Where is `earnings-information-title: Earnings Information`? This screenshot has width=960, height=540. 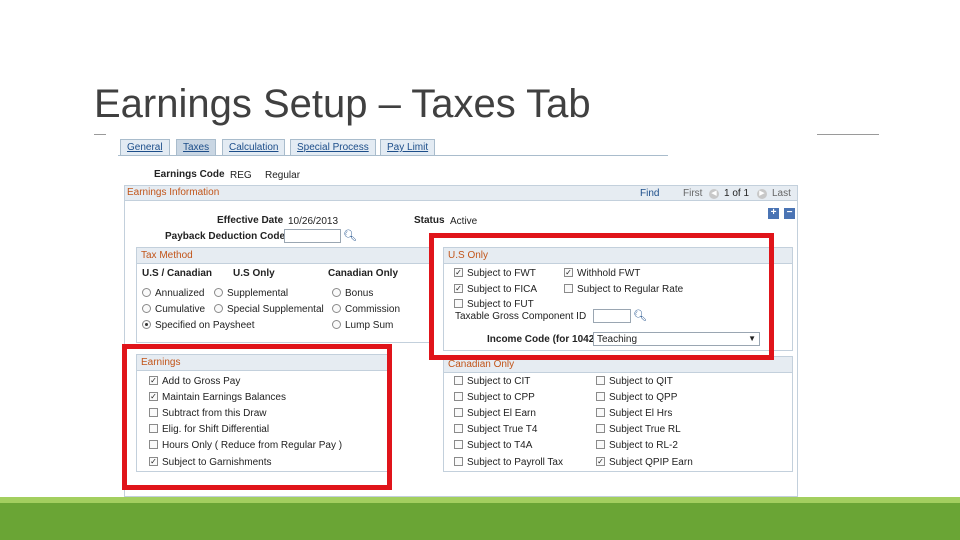
earnings-information-title: Earnings Information is located at coordinates (173, 192).